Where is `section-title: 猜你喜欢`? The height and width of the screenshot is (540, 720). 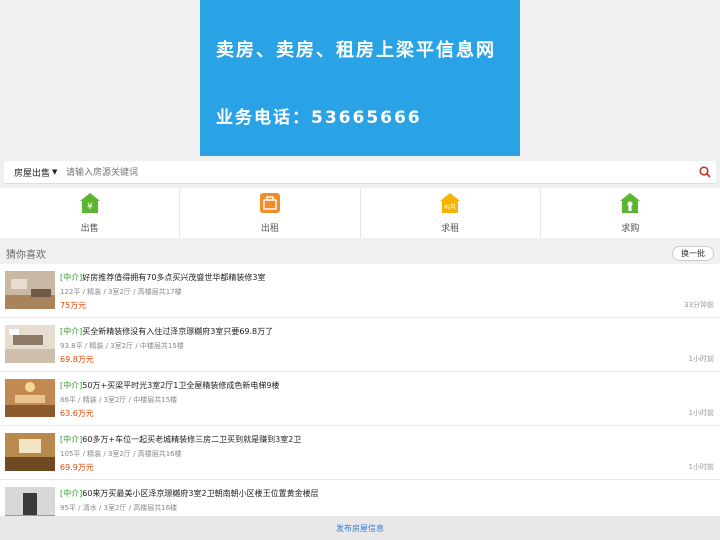
section-title: 猜你喜欢 is located at coordinates (26, 255).